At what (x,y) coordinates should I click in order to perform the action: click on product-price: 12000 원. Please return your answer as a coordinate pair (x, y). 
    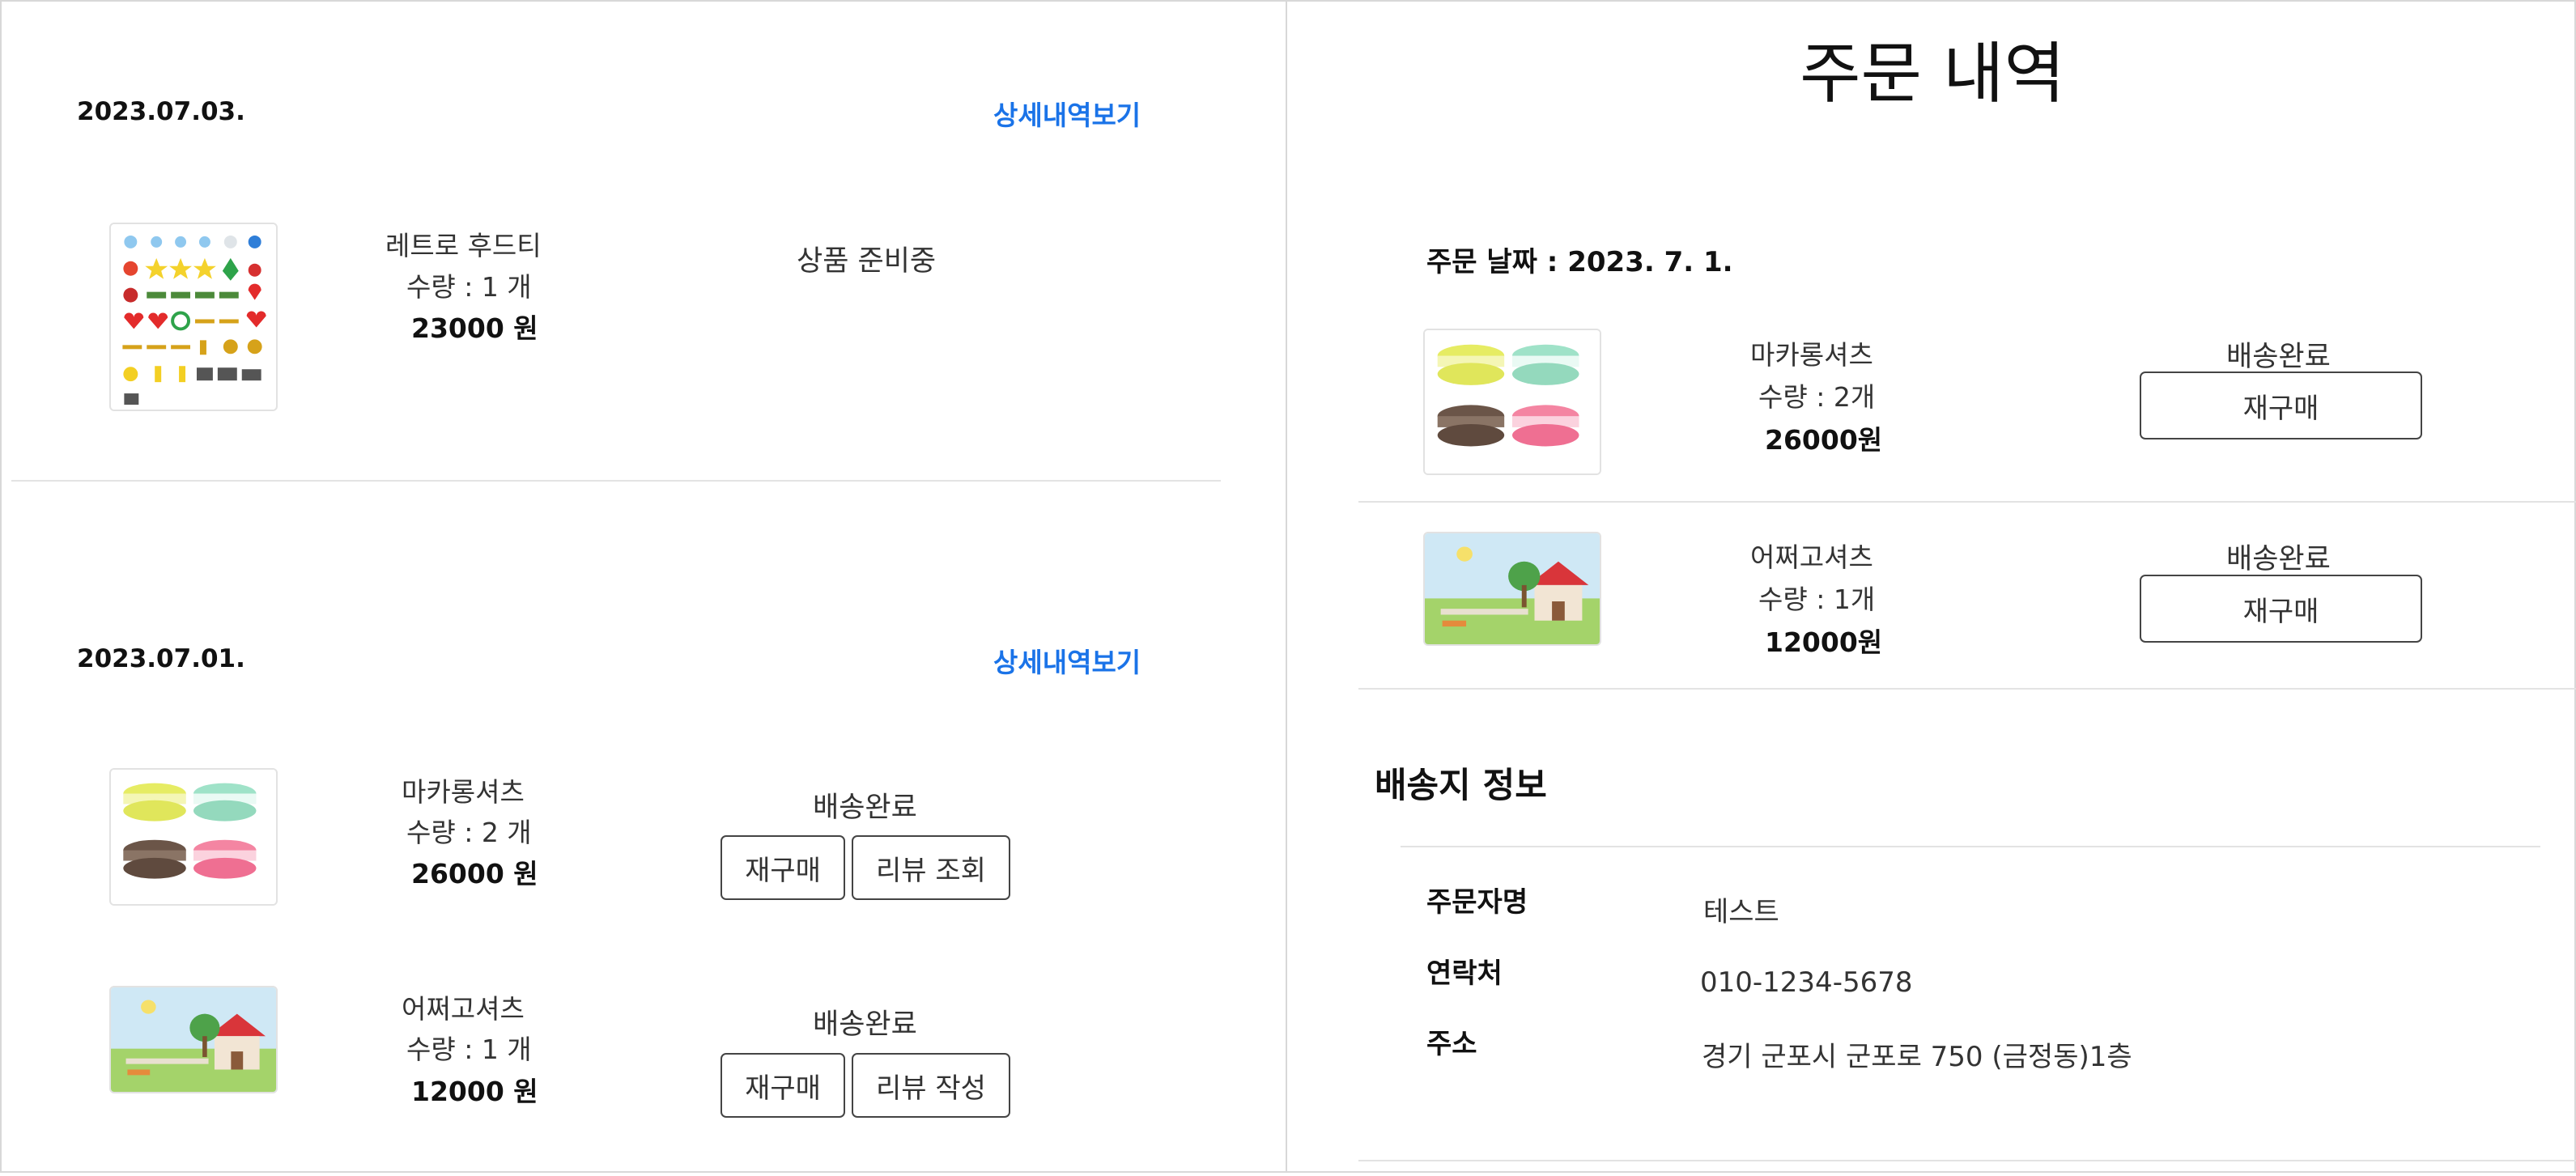
    Looking at the image, I should click on (474, 1091).